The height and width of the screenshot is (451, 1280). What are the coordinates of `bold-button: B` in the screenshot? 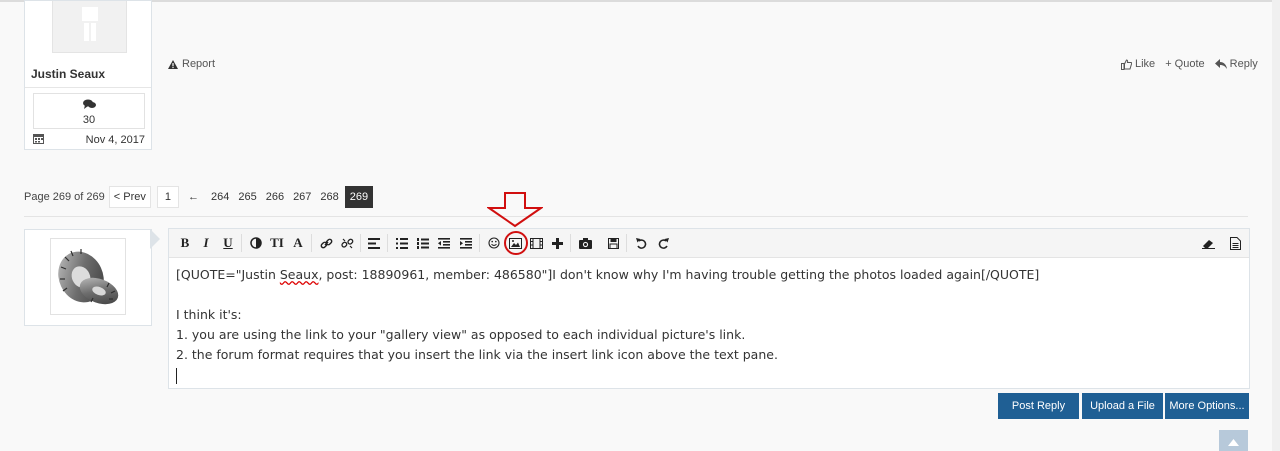 It's located at (185, 243).